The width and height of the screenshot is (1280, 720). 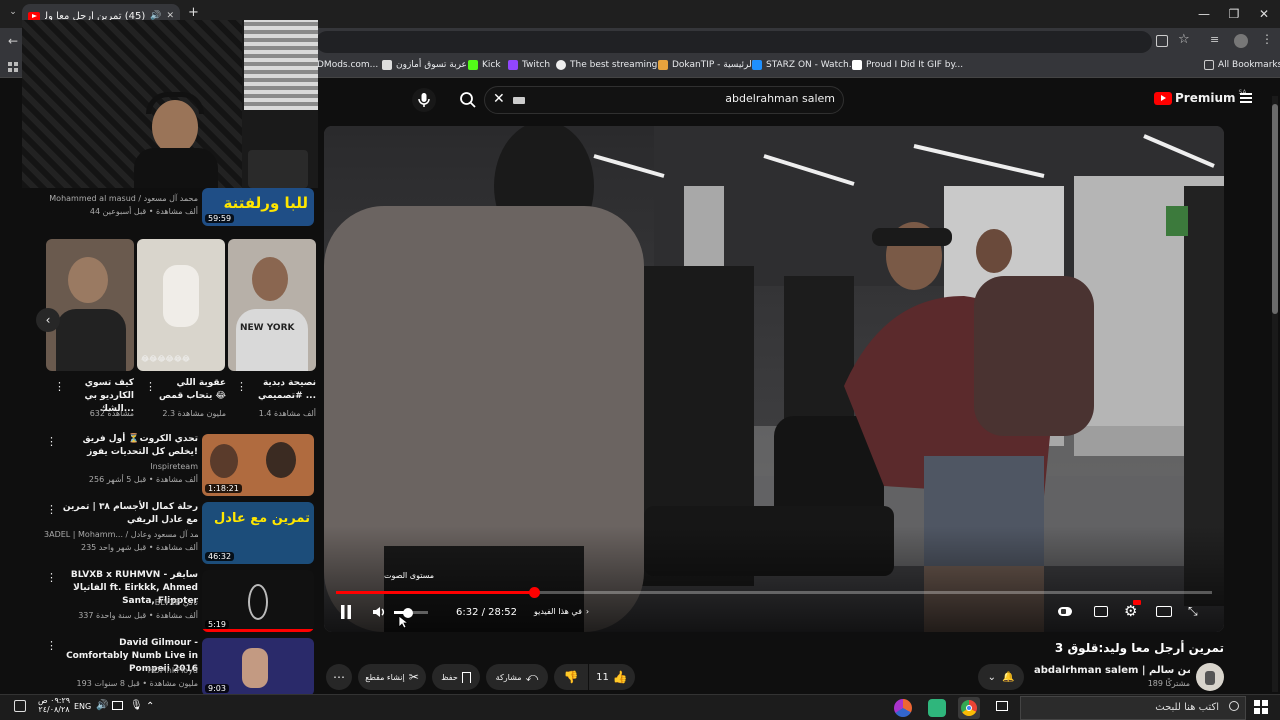 I want to click on apps-grid-icon, so click(x=13, y=67).